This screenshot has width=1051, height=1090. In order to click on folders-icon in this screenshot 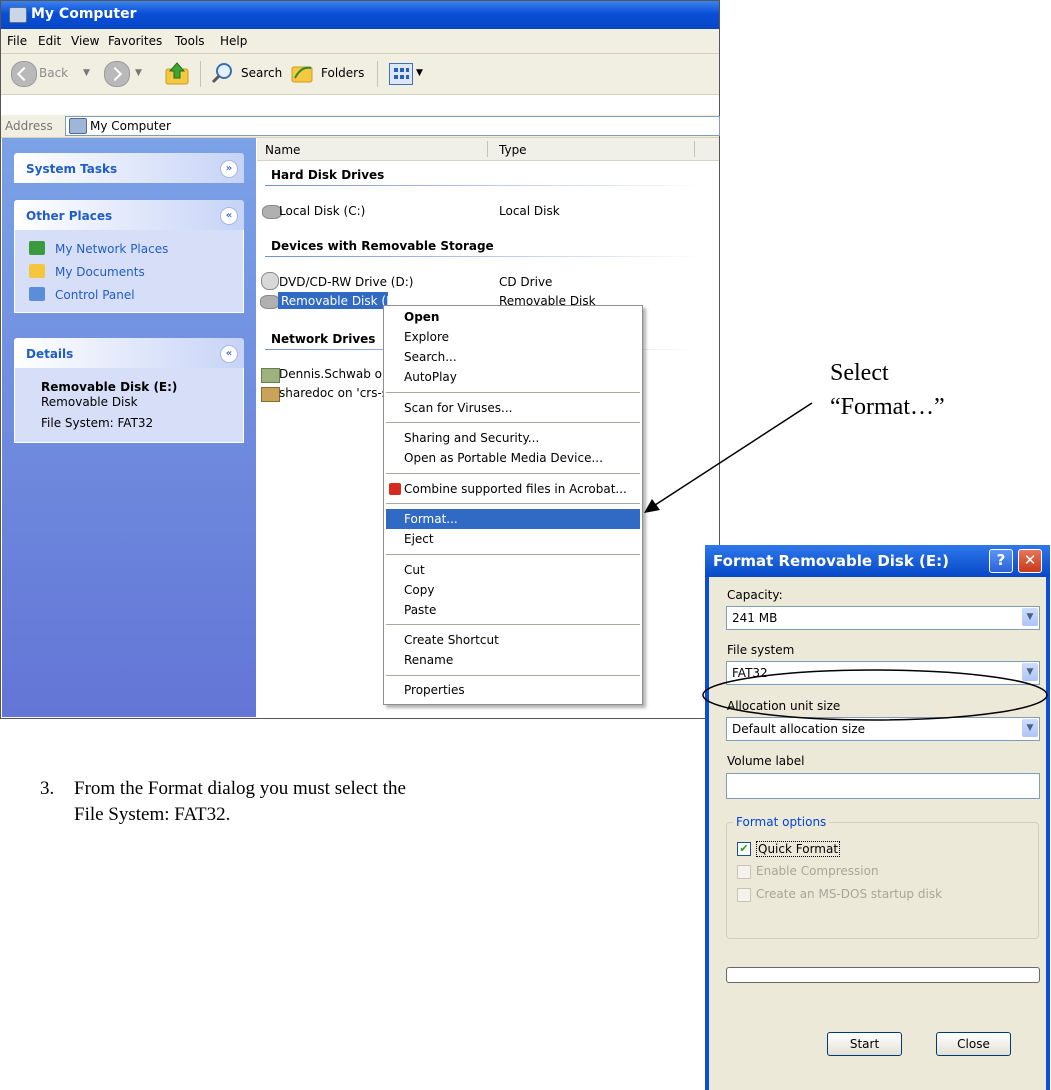, I will do `click(303, 73)`.